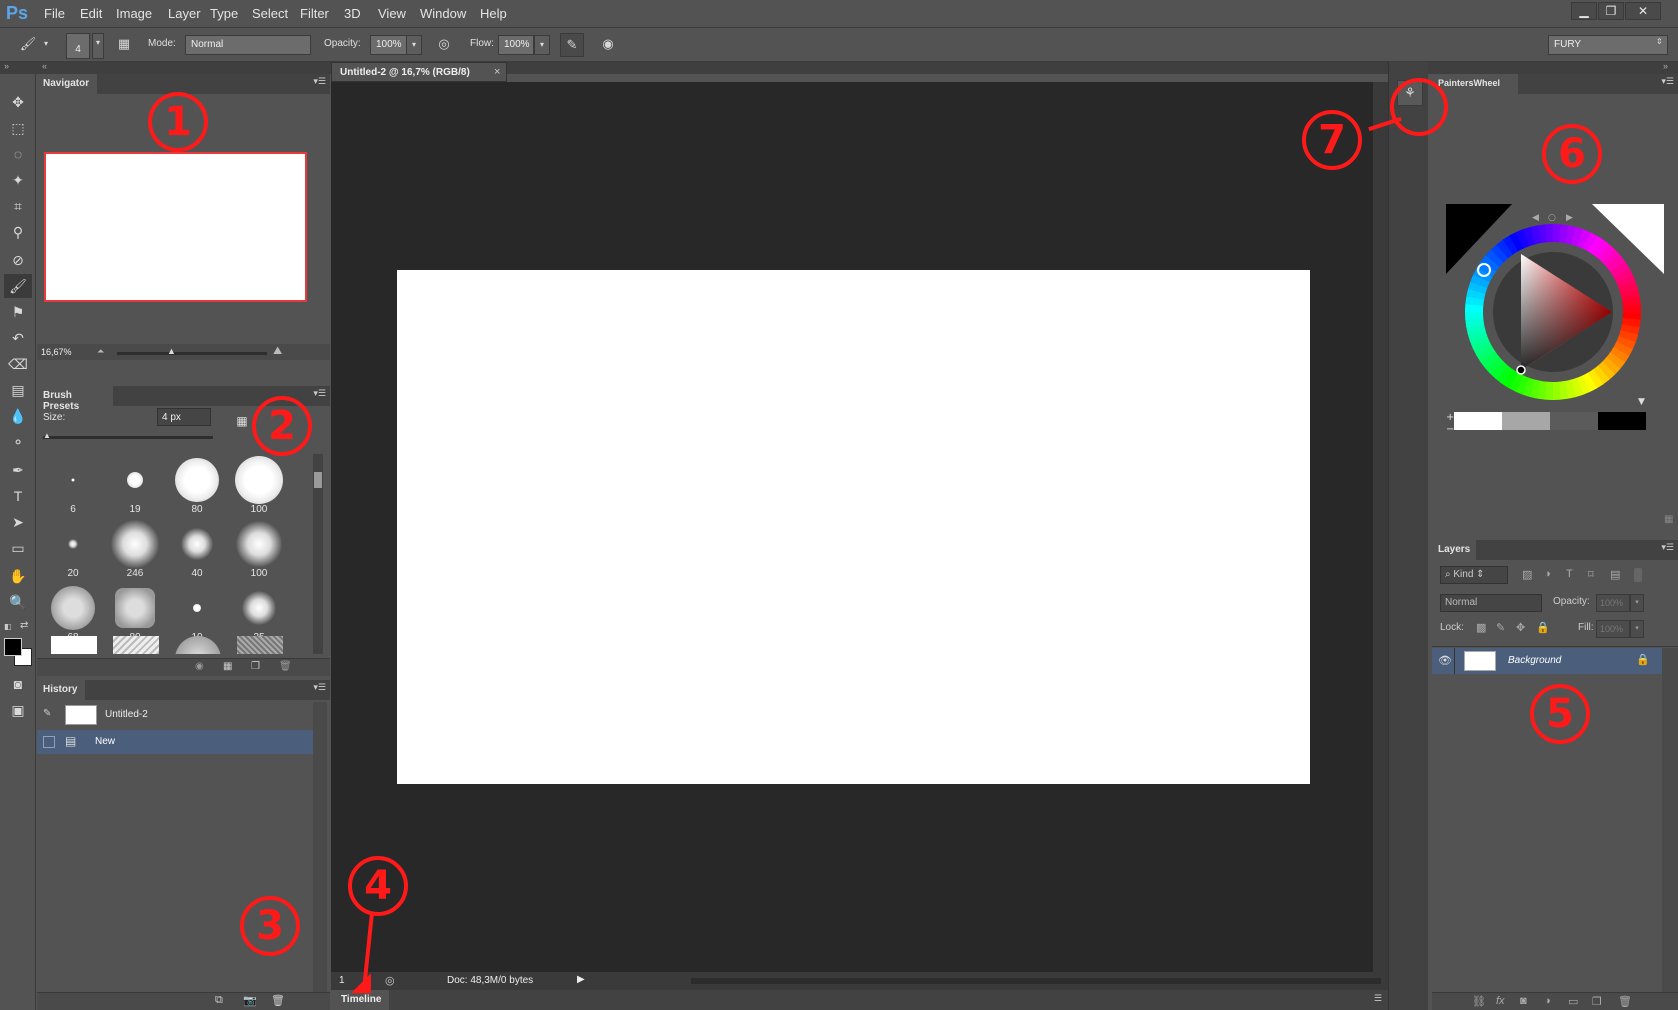 This screenshot has width=1678, height=1010. Describe the element at coordinates (175, 227) in the screenshot. I see `navigator-preview` at that location.